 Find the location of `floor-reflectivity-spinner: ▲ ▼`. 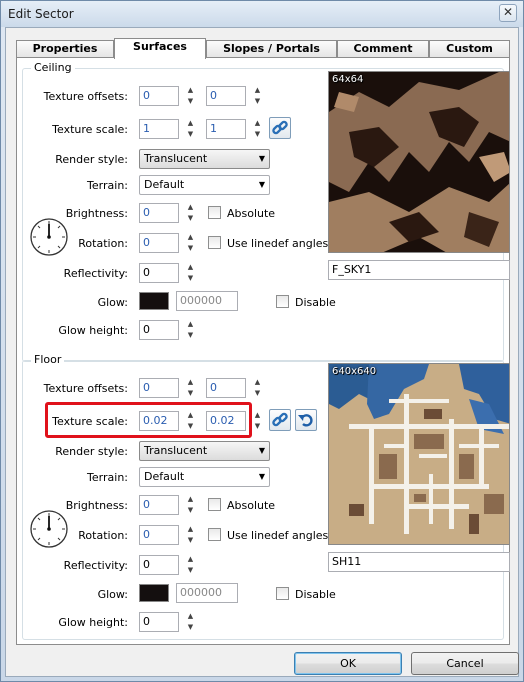

floor-reflectivity-spinner: ▲ ▼ is located at coordinates (190, 565).